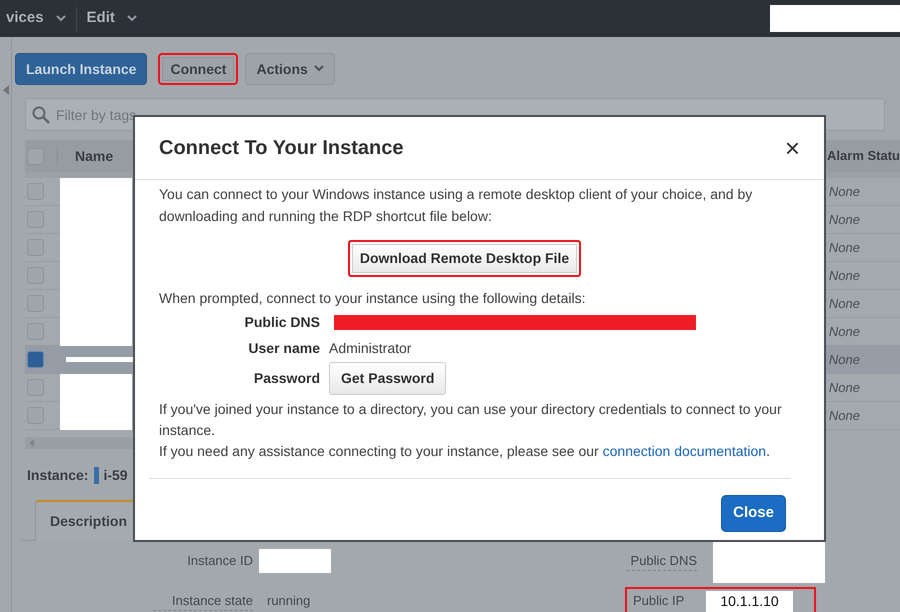 The image size is (900, 612). Describe the element at coordinates (370, 348) in the screenshot. I see `field-value: Administrator` at that location.